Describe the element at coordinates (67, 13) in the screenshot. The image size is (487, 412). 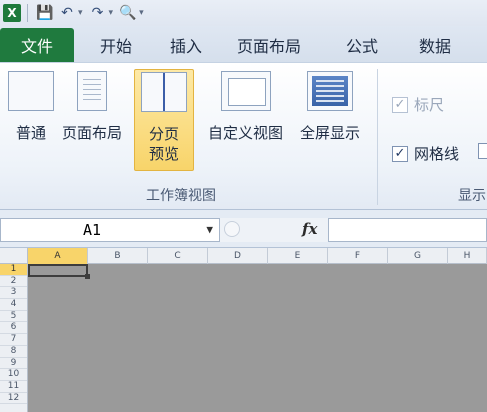
I see `undo-icon: ↶` at that location.